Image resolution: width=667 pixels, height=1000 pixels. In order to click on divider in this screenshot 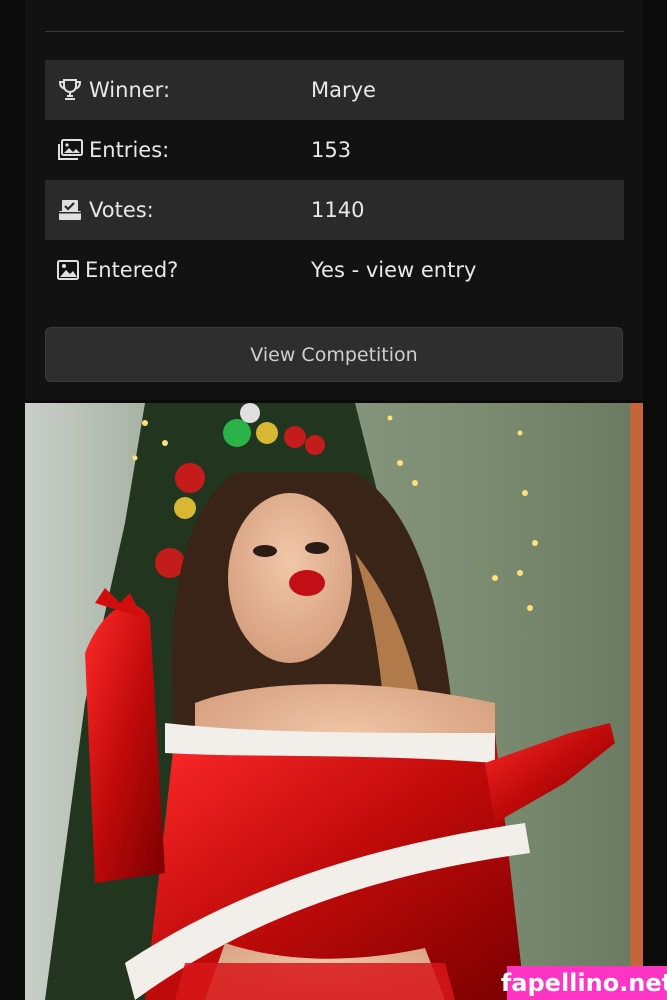, I will do `click(334, 31)`.